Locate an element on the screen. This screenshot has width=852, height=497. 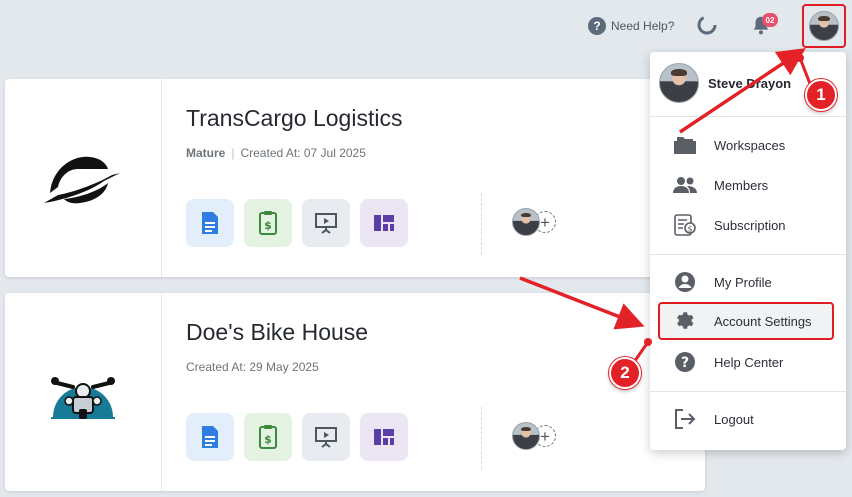
logout-icon is located at coordinates (685, 419).